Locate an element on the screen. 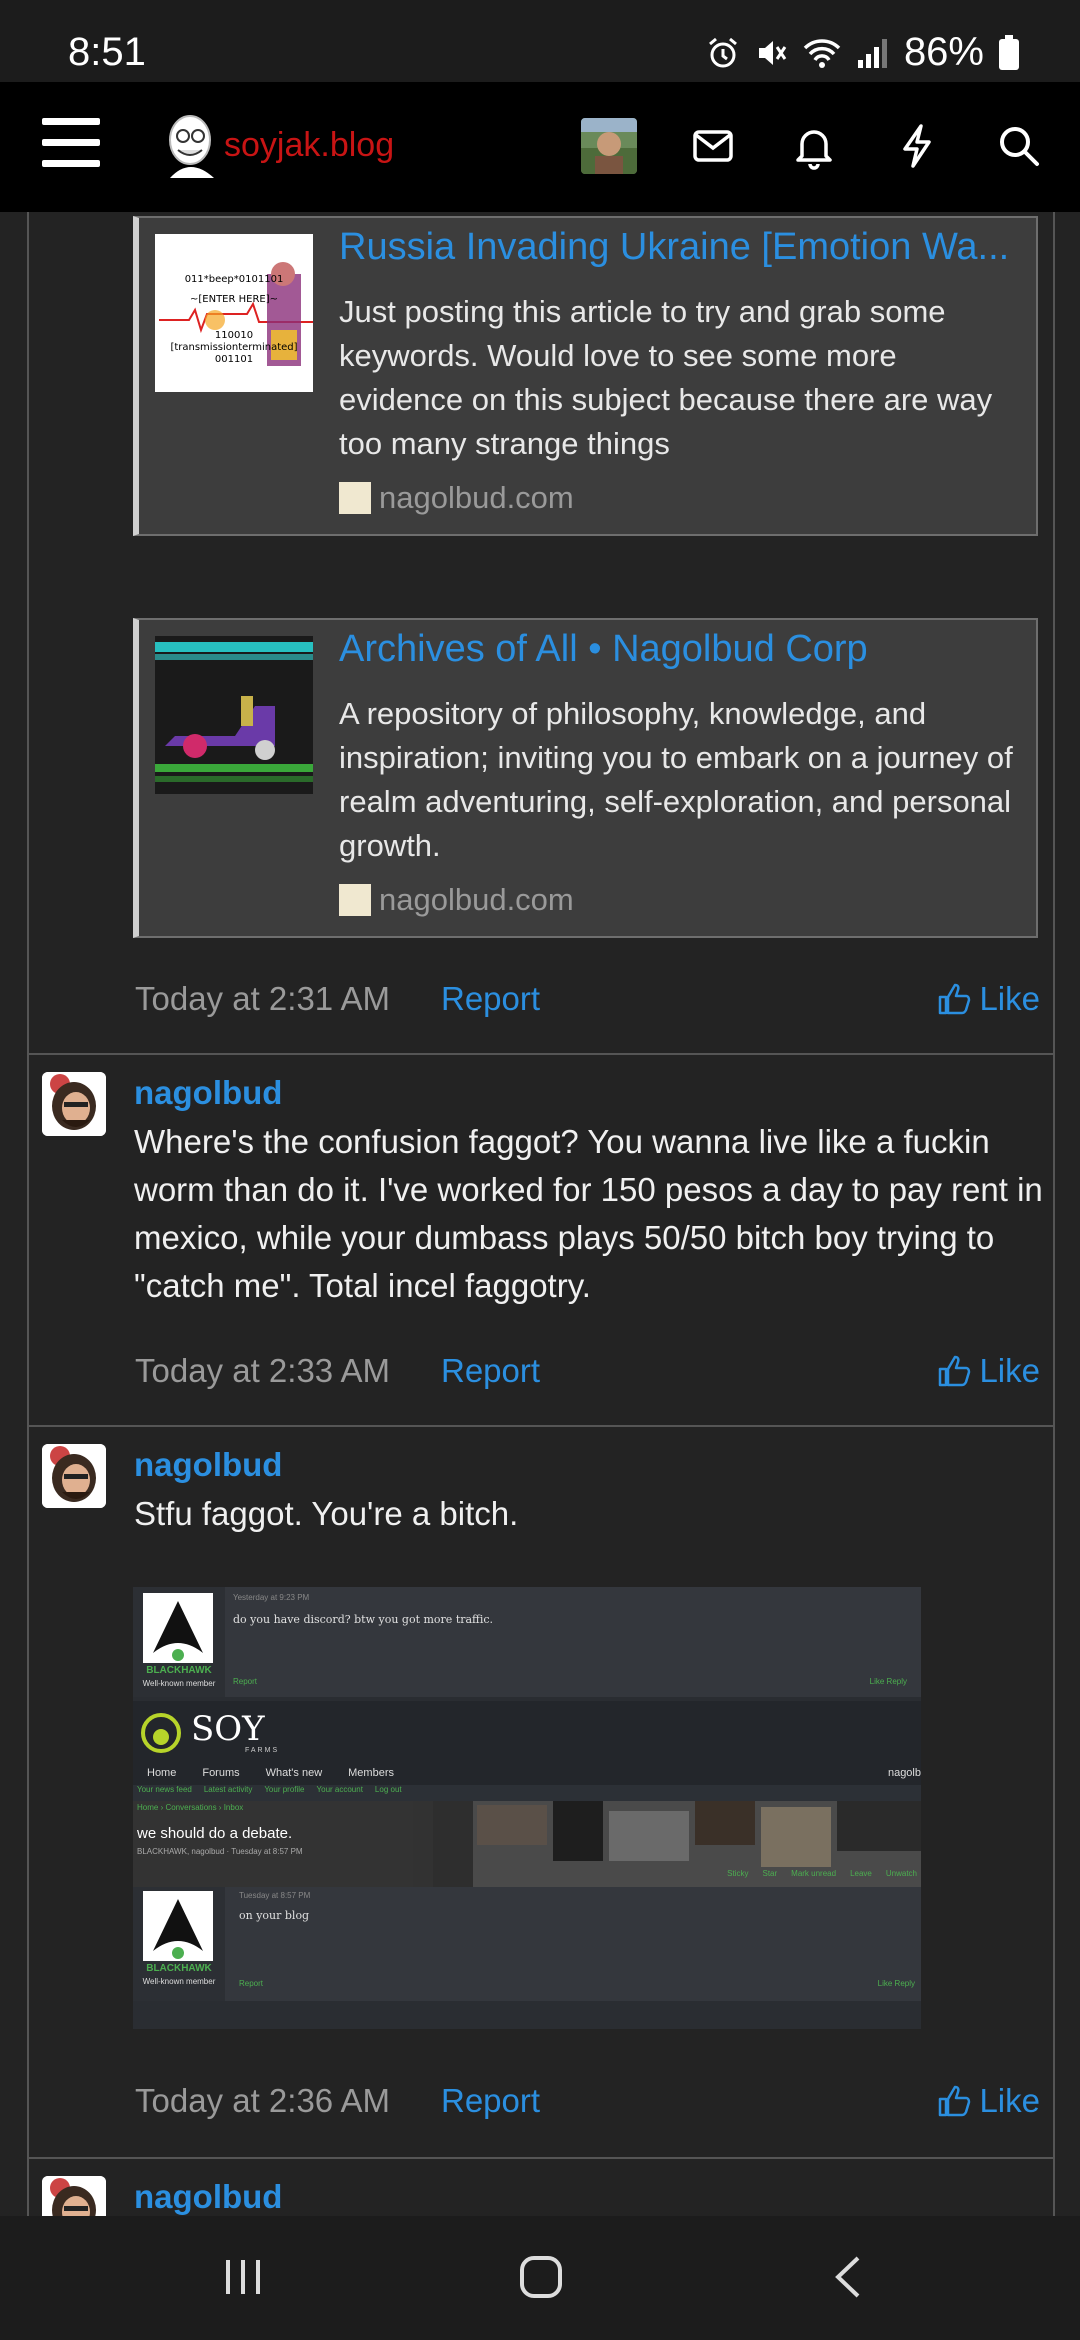  bell-icon is located at coordinates (814, 146).